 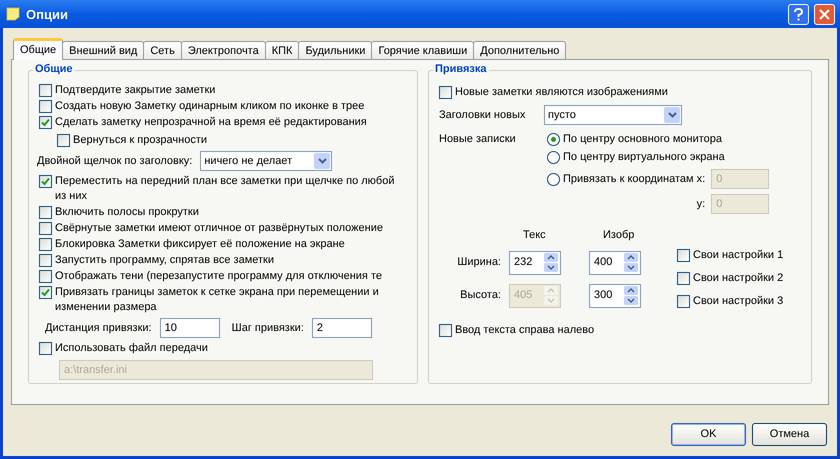 What do you see at coordinates (701, 204) in the screenshot?
I see `field-label: y:` at bounding box center [701, 204].